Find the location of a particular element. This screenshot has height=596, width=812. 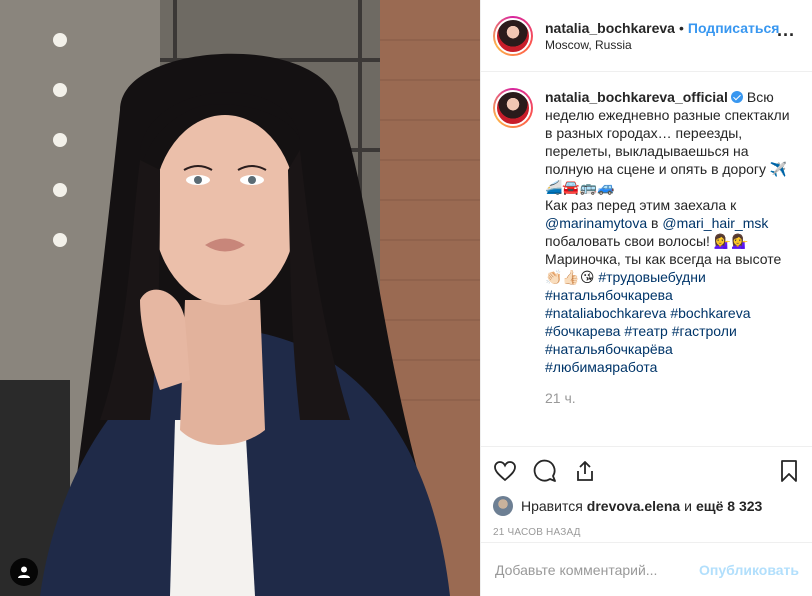

hashtag-link: #любимаяработа is located at coordinates (601, 367).